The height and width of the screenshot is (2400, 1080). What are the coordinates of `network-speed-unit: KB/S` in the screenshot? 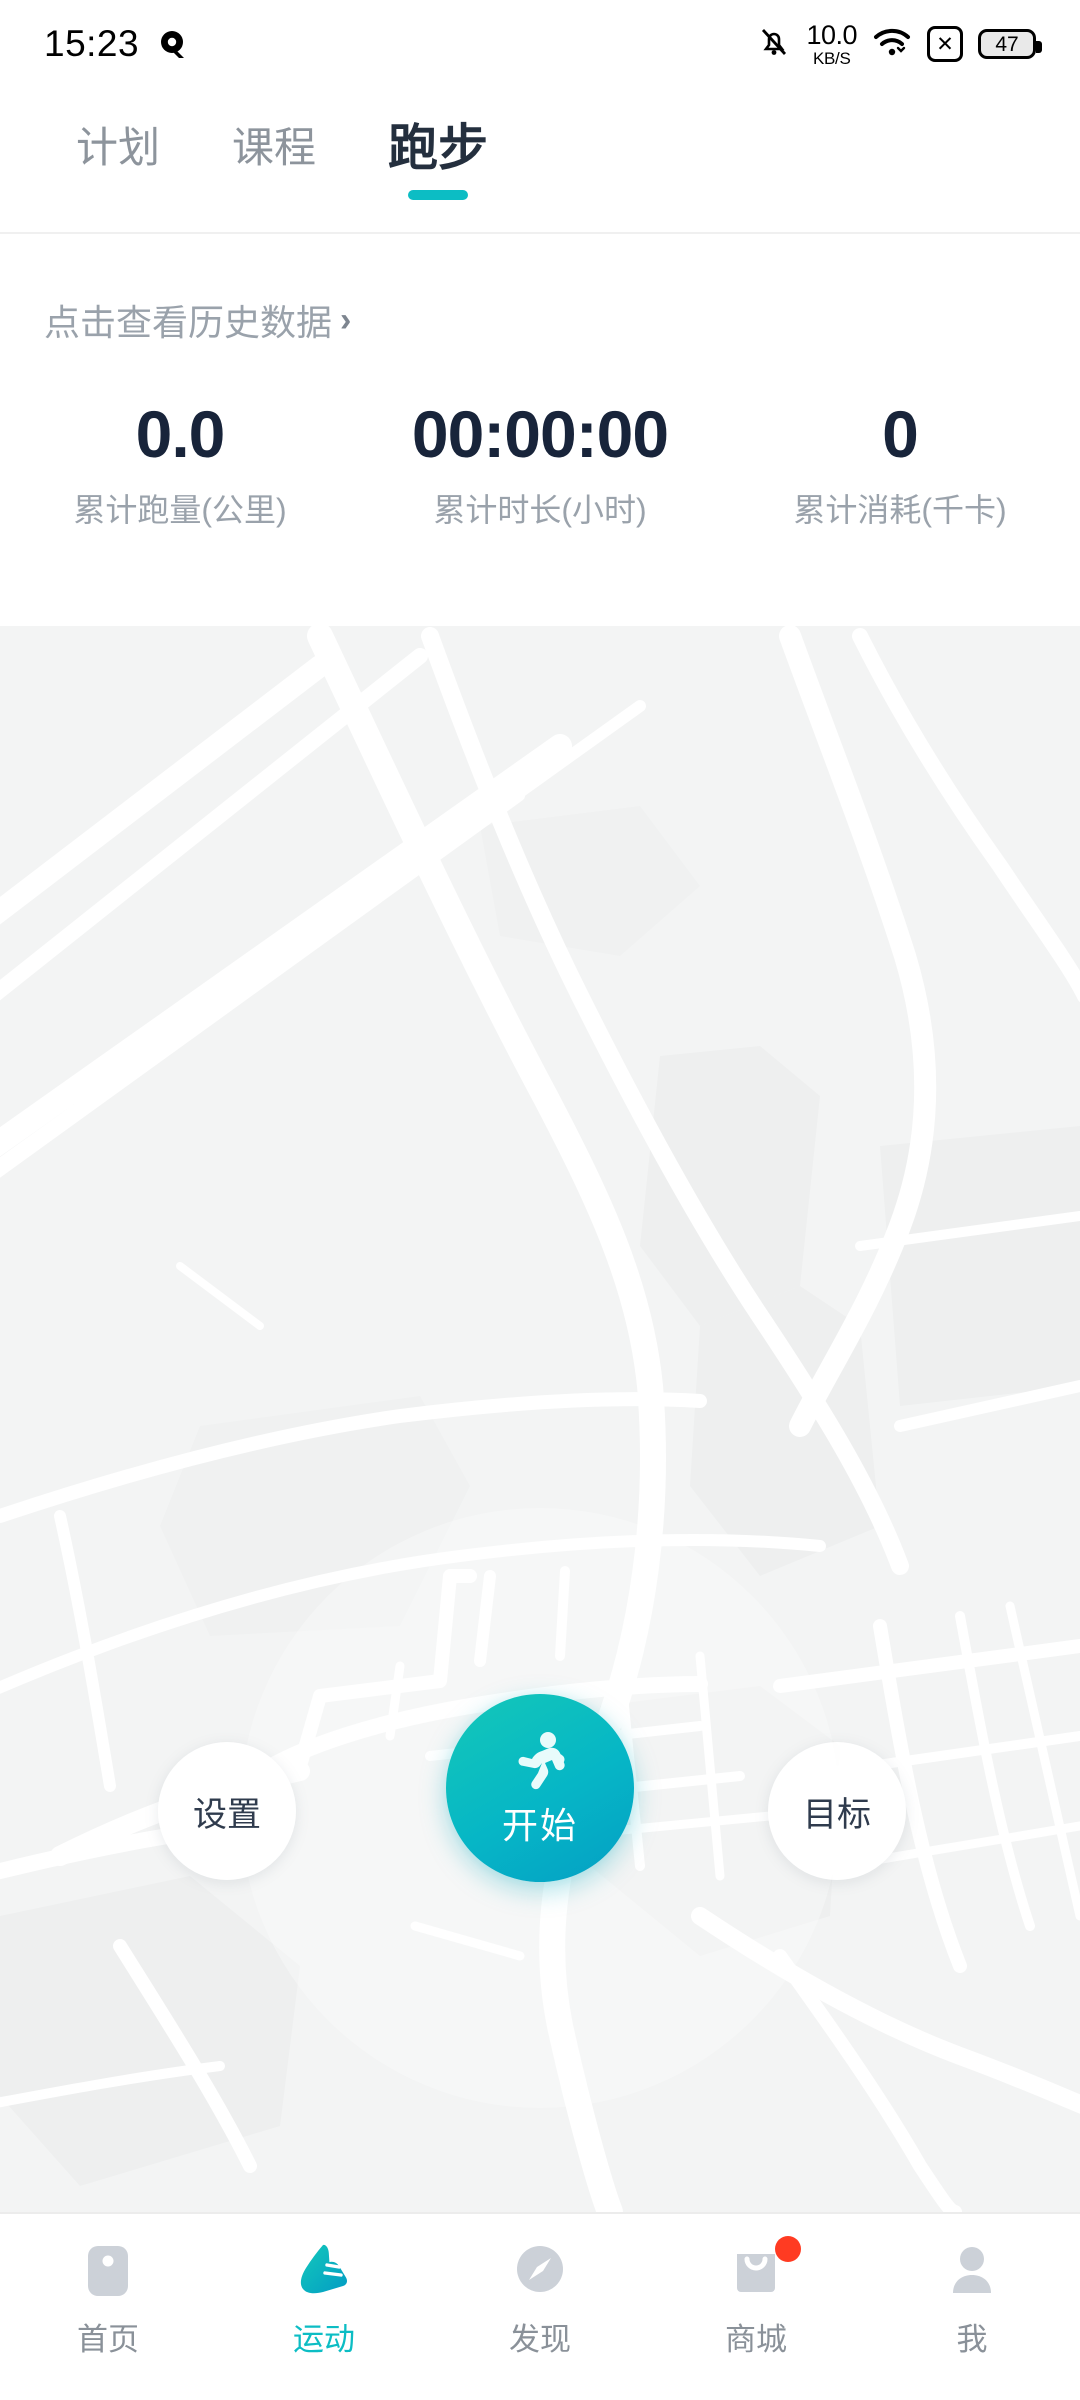 It's located at (831, 58).